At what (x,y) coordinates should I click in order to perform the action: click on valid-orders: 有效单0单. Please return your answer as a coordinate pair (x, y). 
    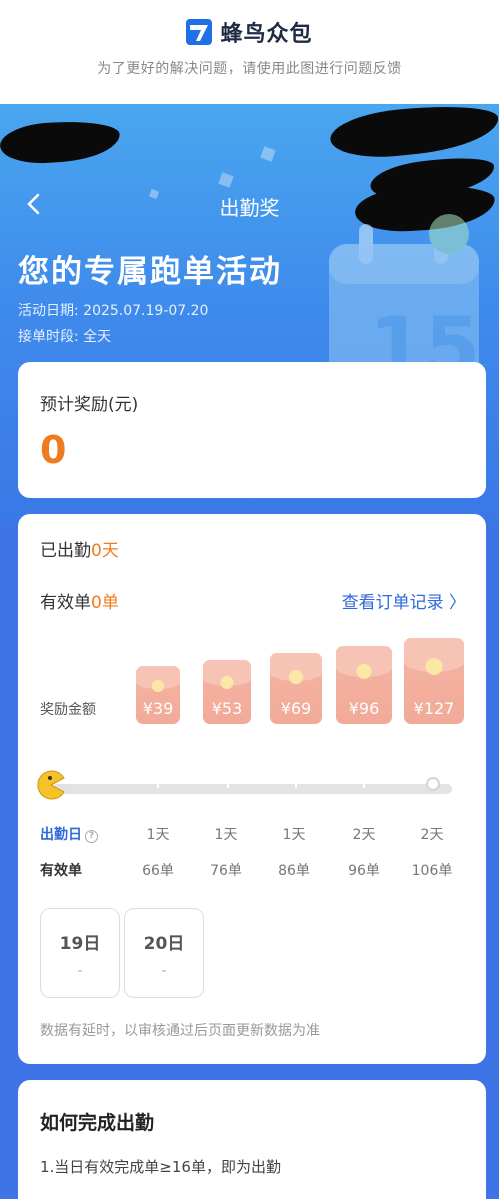
    Looking at the image, I should click on (79, 600).